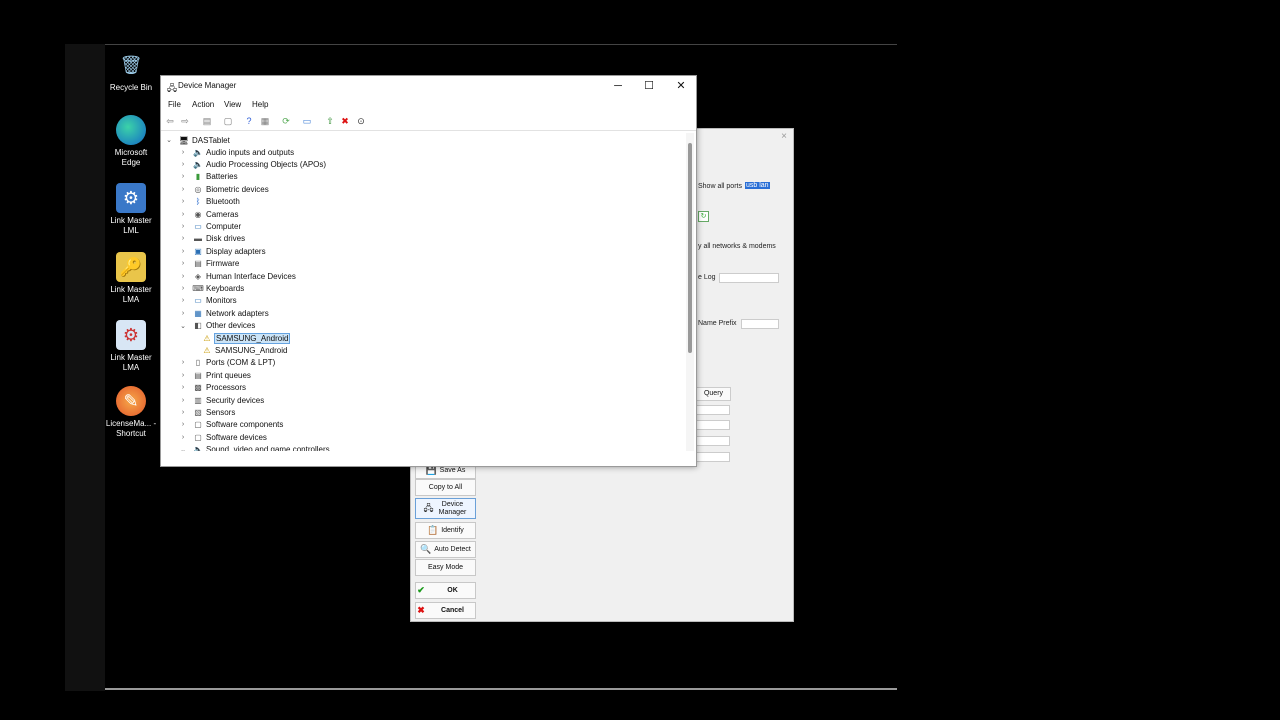  What do you see at coordinates (212, 388) in the screenshot?
I see `tree-category-item: › ▩ Processors` at bounding box center [212, 388].